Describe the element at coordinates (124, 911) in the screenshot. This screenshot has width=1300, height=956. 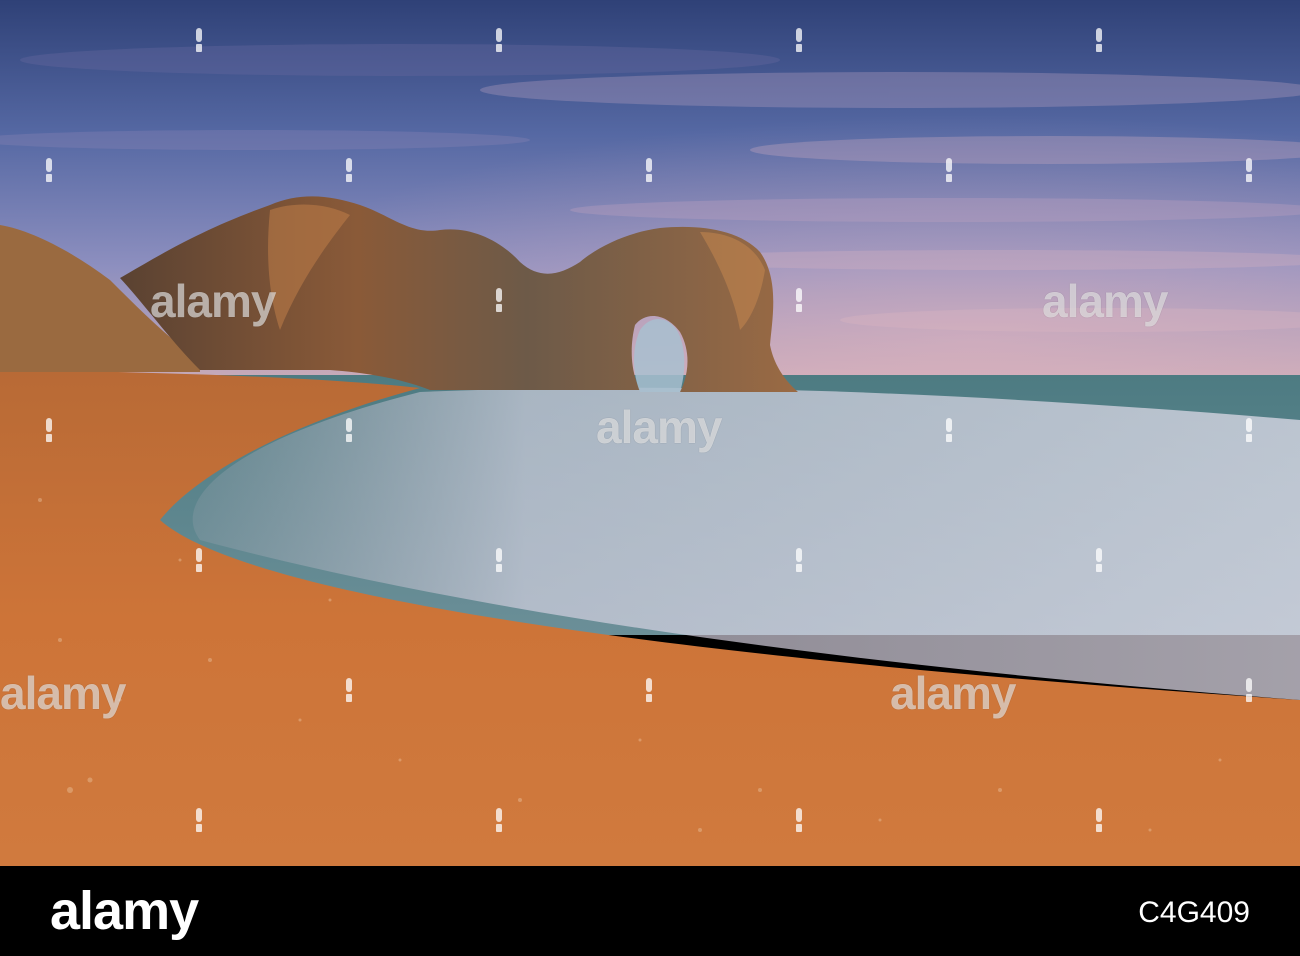
I see `alamy-logo: alamy` at that location.